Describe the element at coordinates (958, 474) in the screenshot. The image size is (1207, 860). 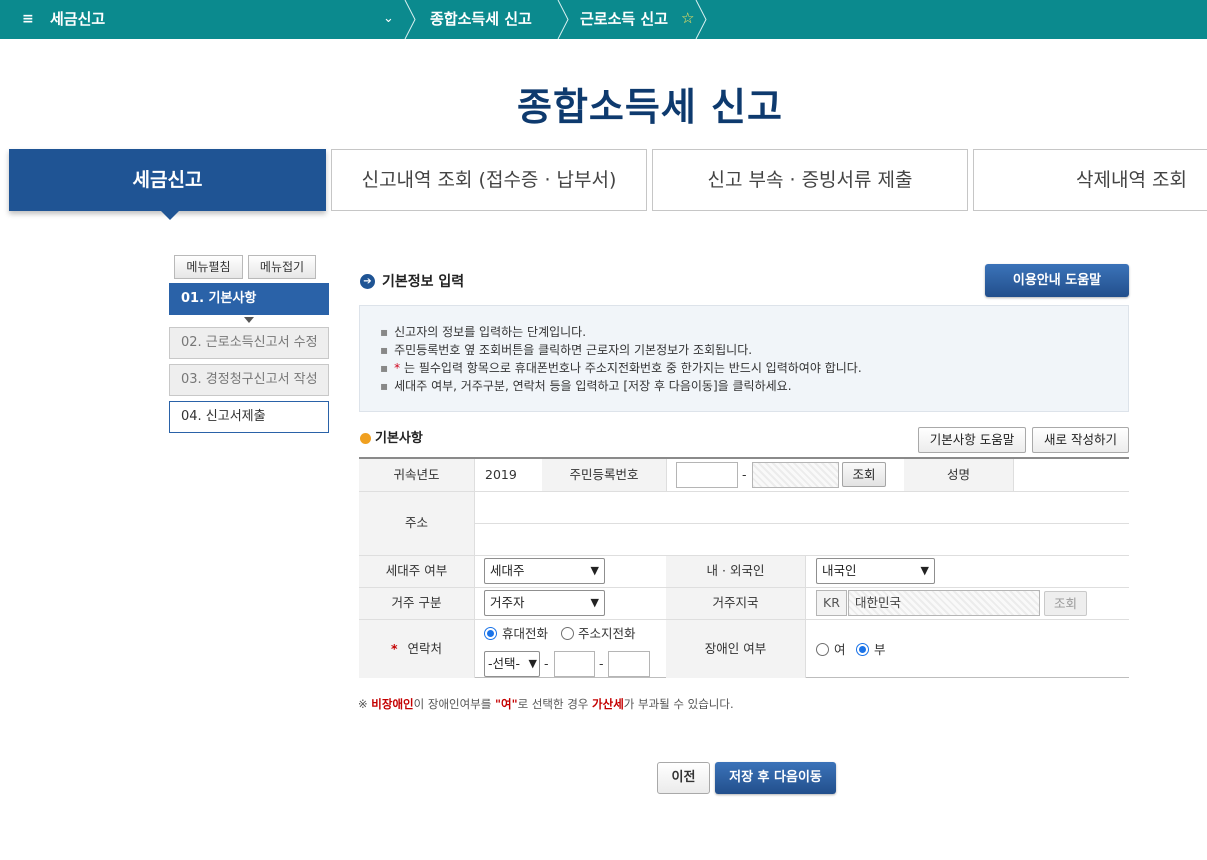
I see `name-label: 성명` at that location.